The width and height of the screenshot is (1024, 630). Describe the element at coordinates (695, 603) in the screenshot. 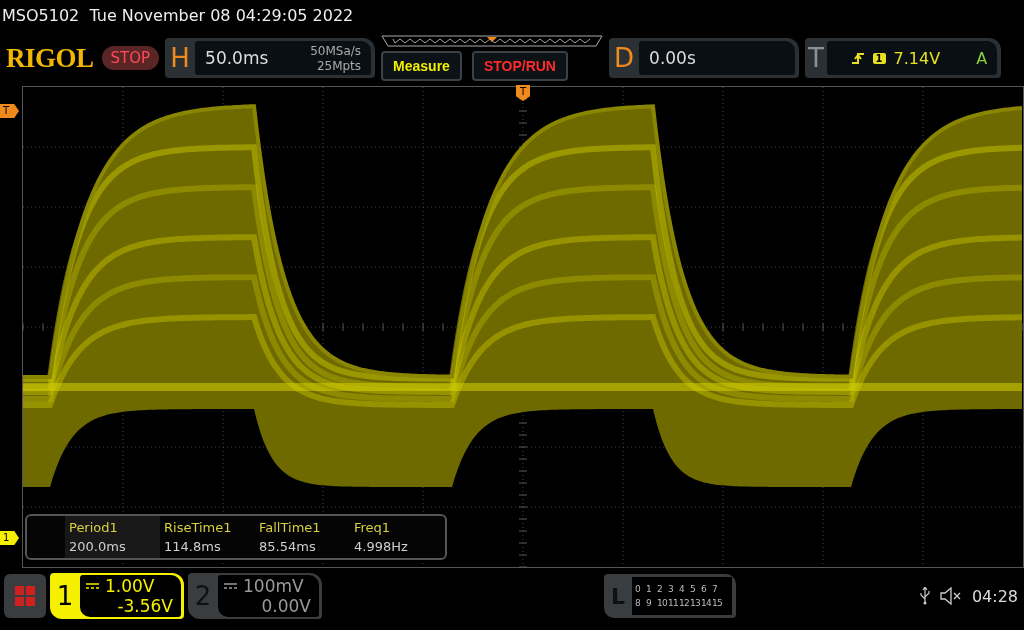

I see `logic-channel-number: 13` at that location.